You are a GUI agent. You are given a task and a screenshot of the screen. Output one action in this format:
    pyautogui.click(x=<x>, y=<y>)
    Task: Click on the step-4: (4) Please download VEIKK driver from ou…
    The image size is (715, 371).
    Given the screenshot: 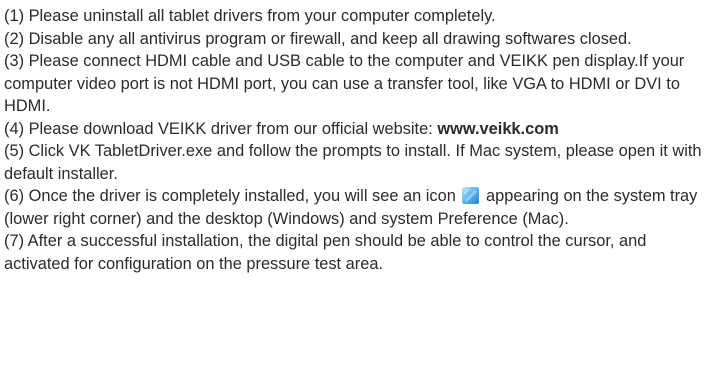 What is the action you would take?
    pyautogui.click(x=358, y=129)
    